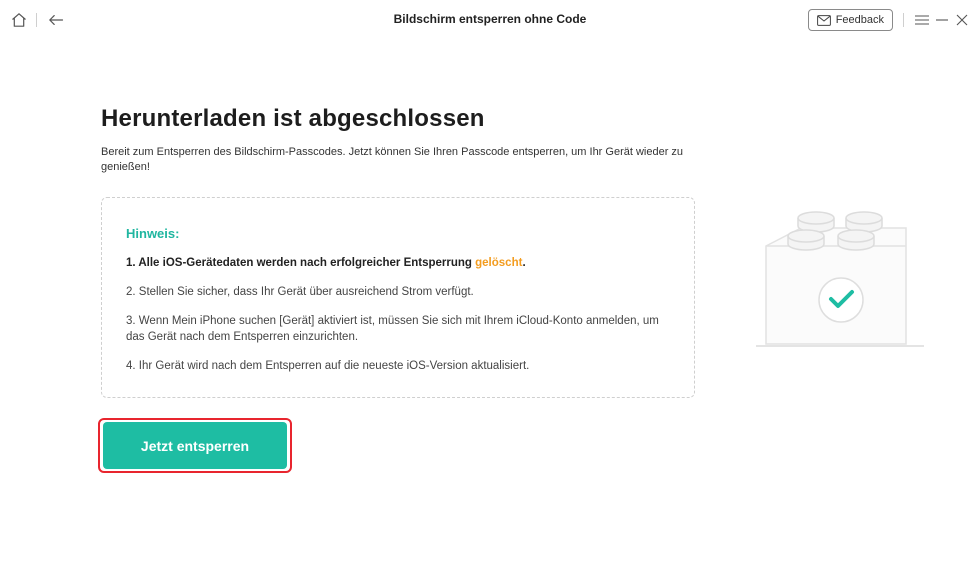 This screenshot has height=568, width=980. What do you see at coordinates (293, 118) in the screenshot?
I see `page-title: Herunterladen ist abgeschlossen` at bounding box center [293, 118].